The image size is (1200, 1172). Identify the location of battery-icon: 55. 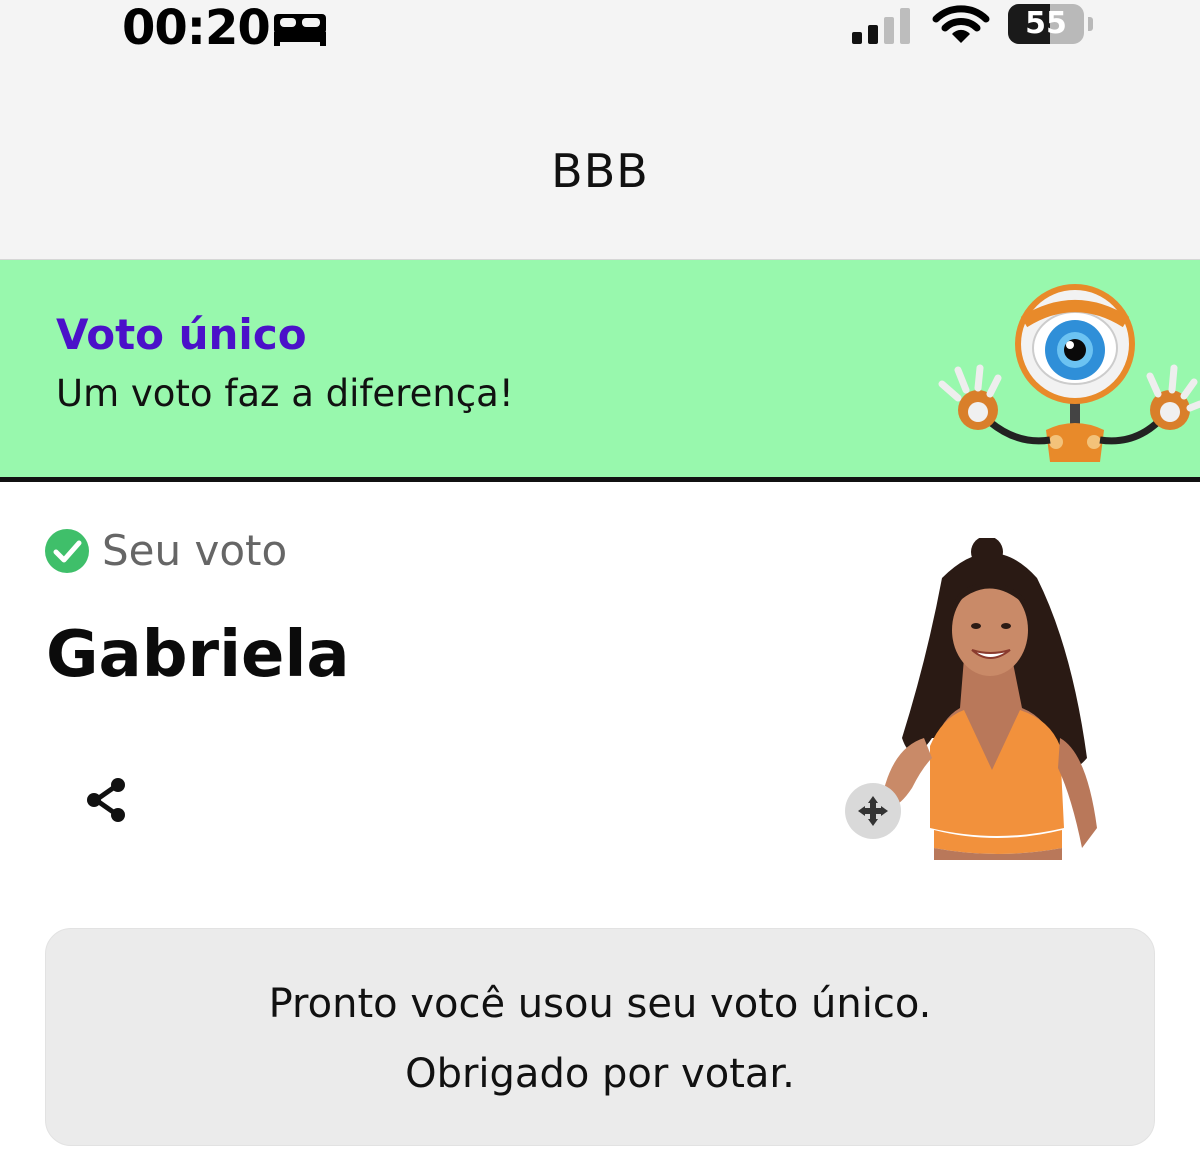
(1050, 25).